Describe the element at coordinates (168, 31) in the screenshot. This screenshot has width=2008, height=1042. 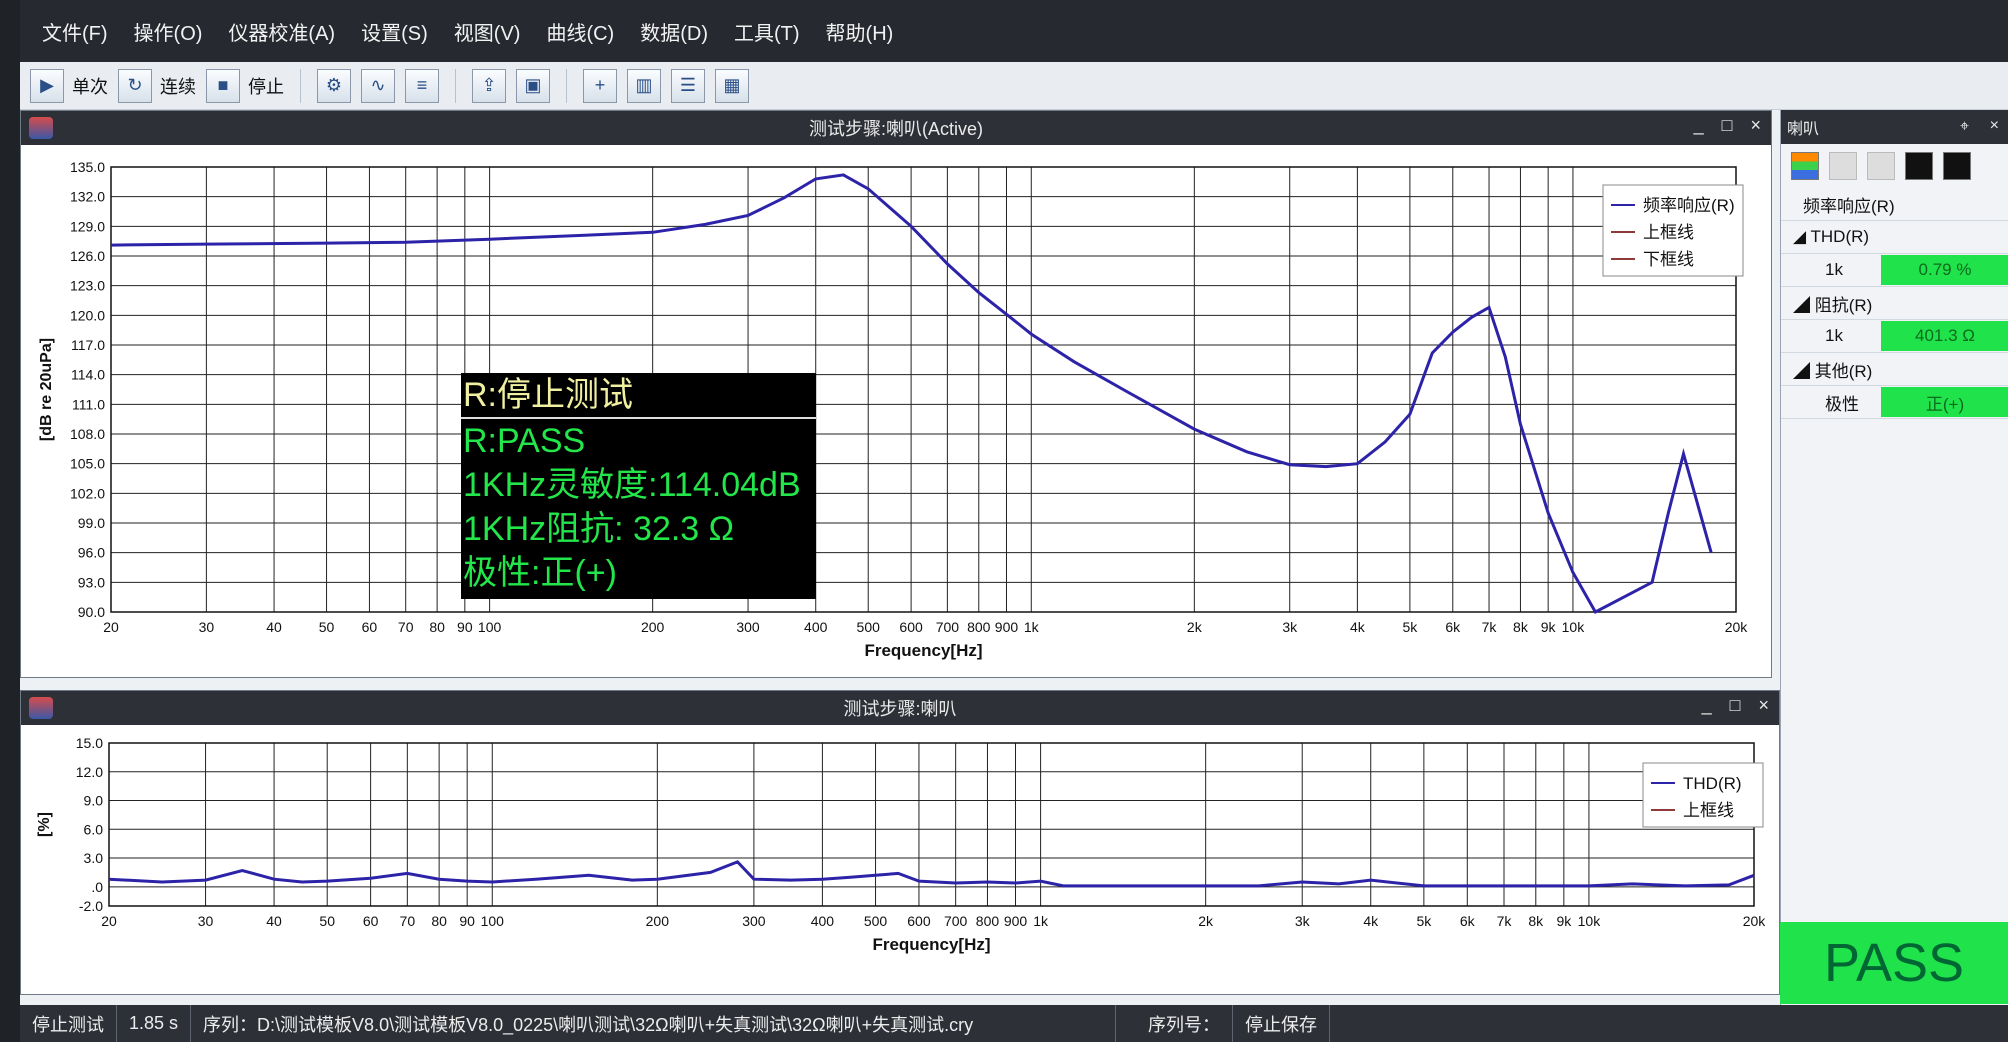
I see `menu-operate: 操作(O)` at that location.